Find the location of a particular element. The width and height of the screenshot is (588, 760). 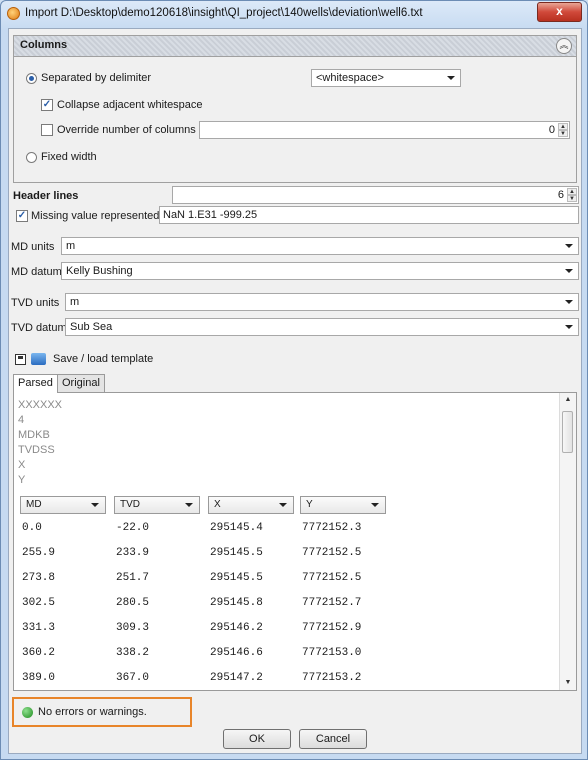

collapse-whitespace-label: Collapse adjacent whitespace is located at coordinates (130, 105).